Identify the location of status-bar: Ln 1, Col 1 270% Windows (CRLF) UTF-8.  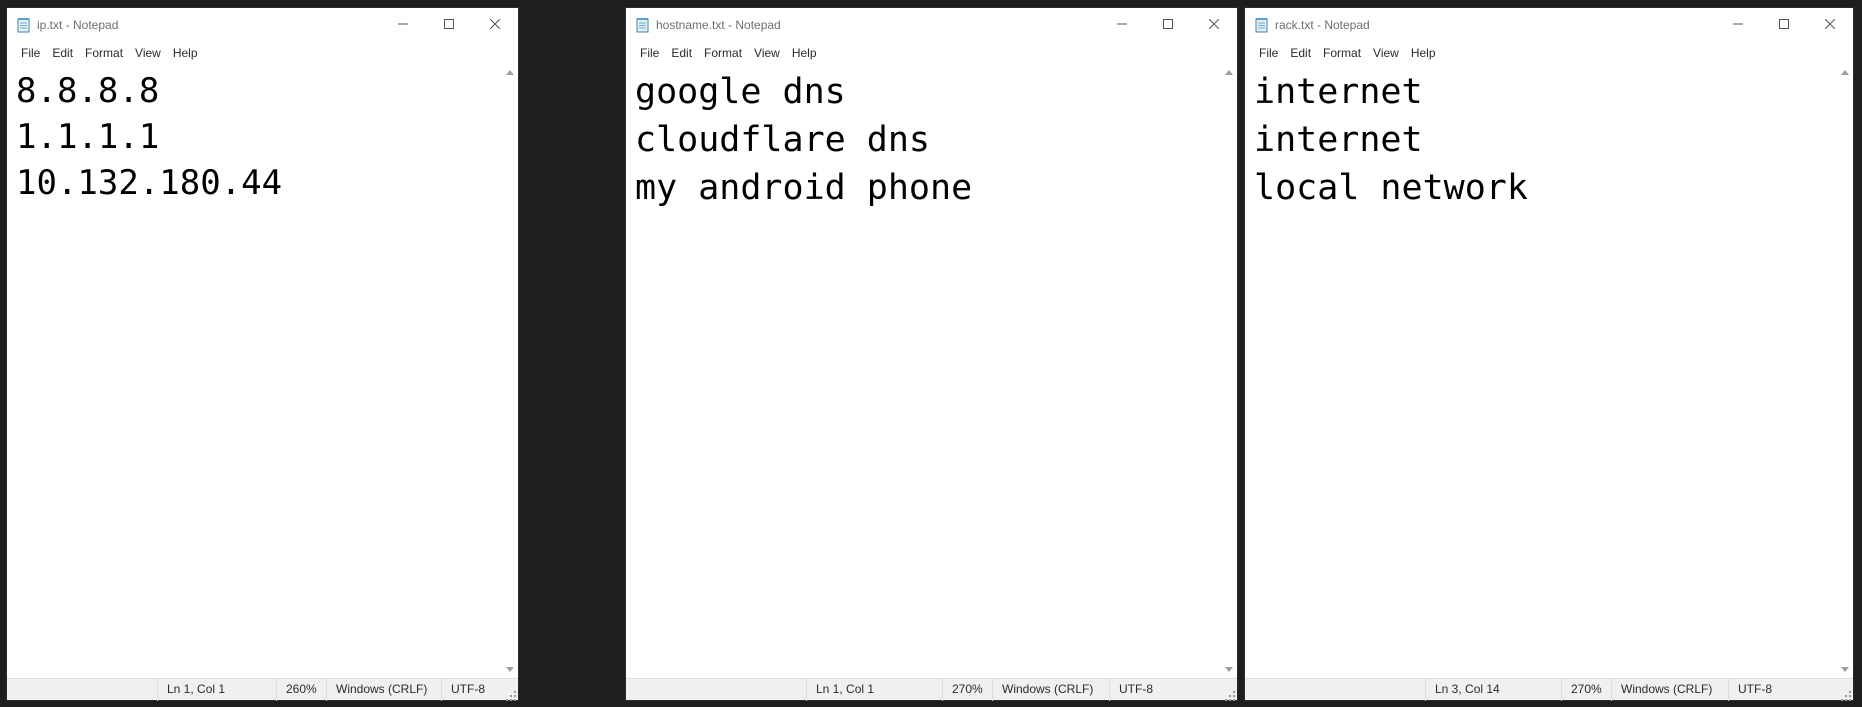
(931, 689).